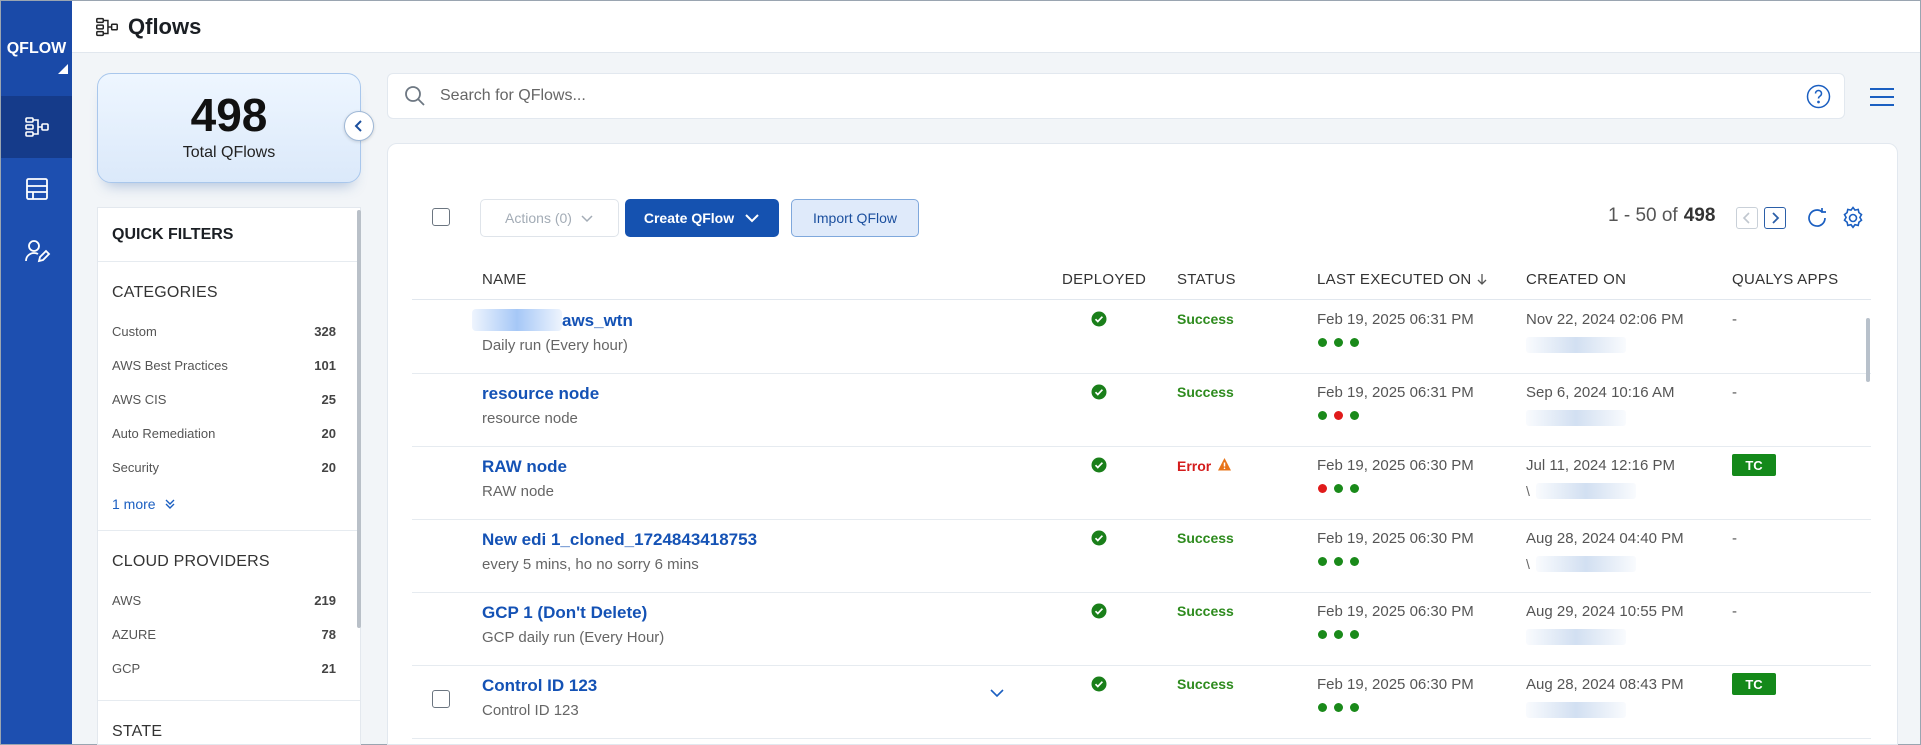 Image resolution: width=1921 pixels, height=745 pixels. Describe the element at coordinates (1090, 96) in the screenshot. I see `search-input` at that location.